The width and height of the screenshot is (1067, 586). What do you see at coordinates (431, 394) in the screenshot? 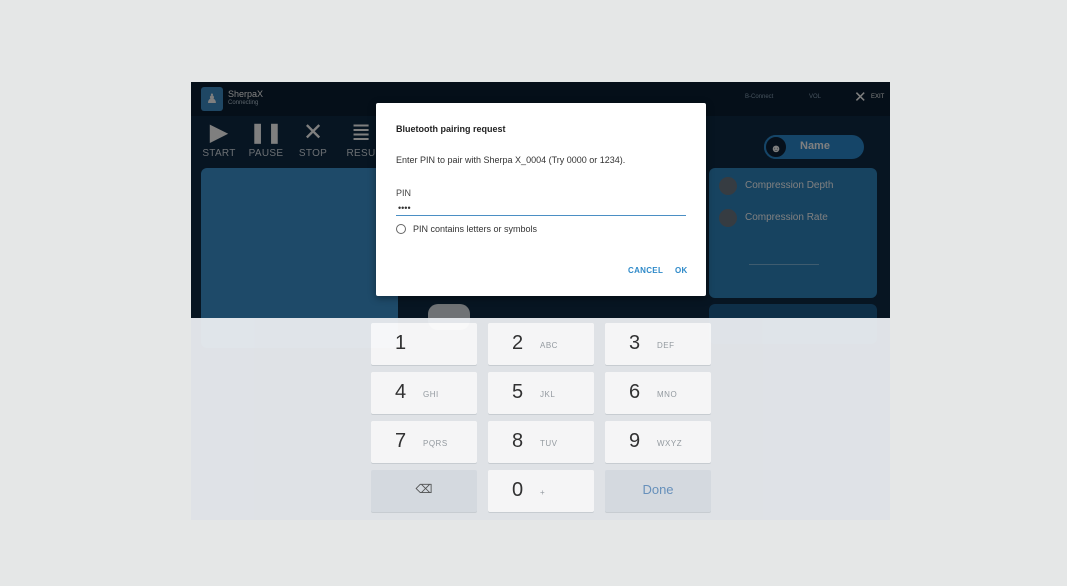
I see `key-letters: GHI` at bounding box center [431, 394].